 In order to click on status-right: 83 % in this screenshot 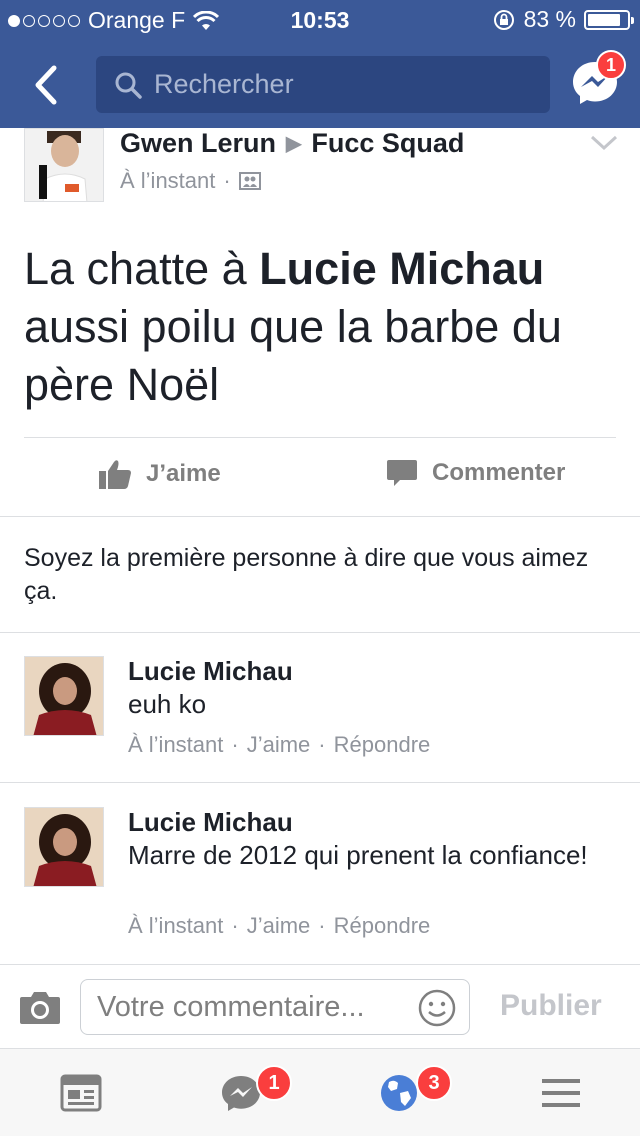, I will do `click(563, 19)`.